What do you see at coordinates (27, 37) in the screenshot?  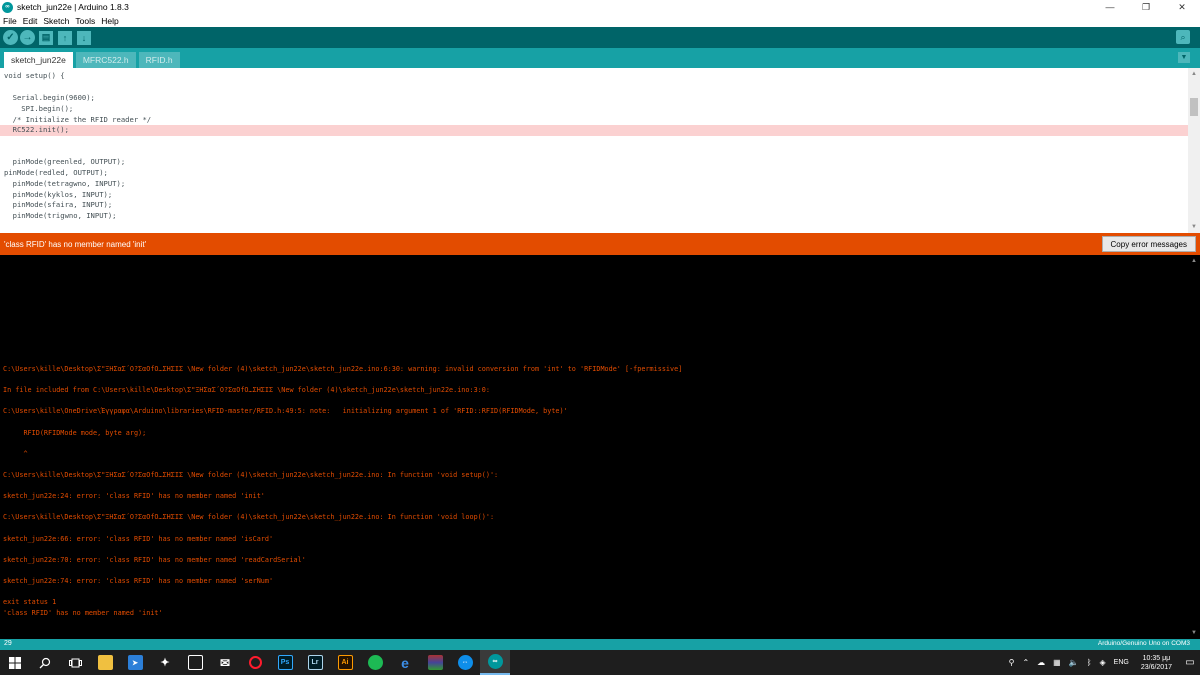 I see `upload-button: →` at bounding box center [27, 37].